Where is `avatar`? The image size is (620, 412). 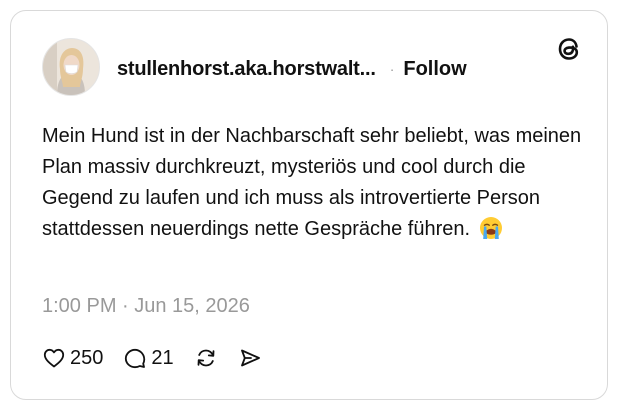 avatar is located at coordinates (71, 67).